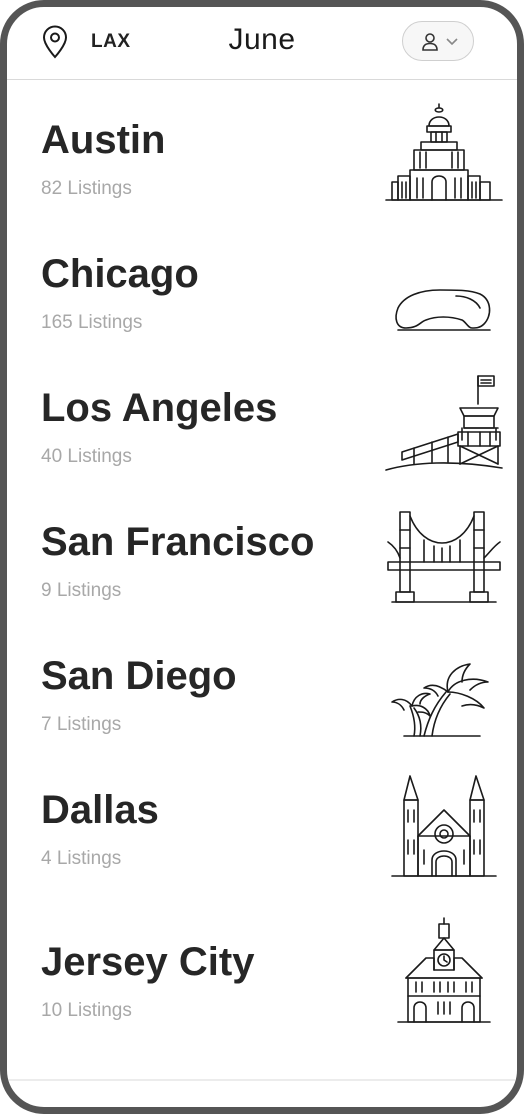 This screenshot has width=524, height=1114. I want to click on city-row-san-diego: San Diego 7 Listings, so click(262, 683).